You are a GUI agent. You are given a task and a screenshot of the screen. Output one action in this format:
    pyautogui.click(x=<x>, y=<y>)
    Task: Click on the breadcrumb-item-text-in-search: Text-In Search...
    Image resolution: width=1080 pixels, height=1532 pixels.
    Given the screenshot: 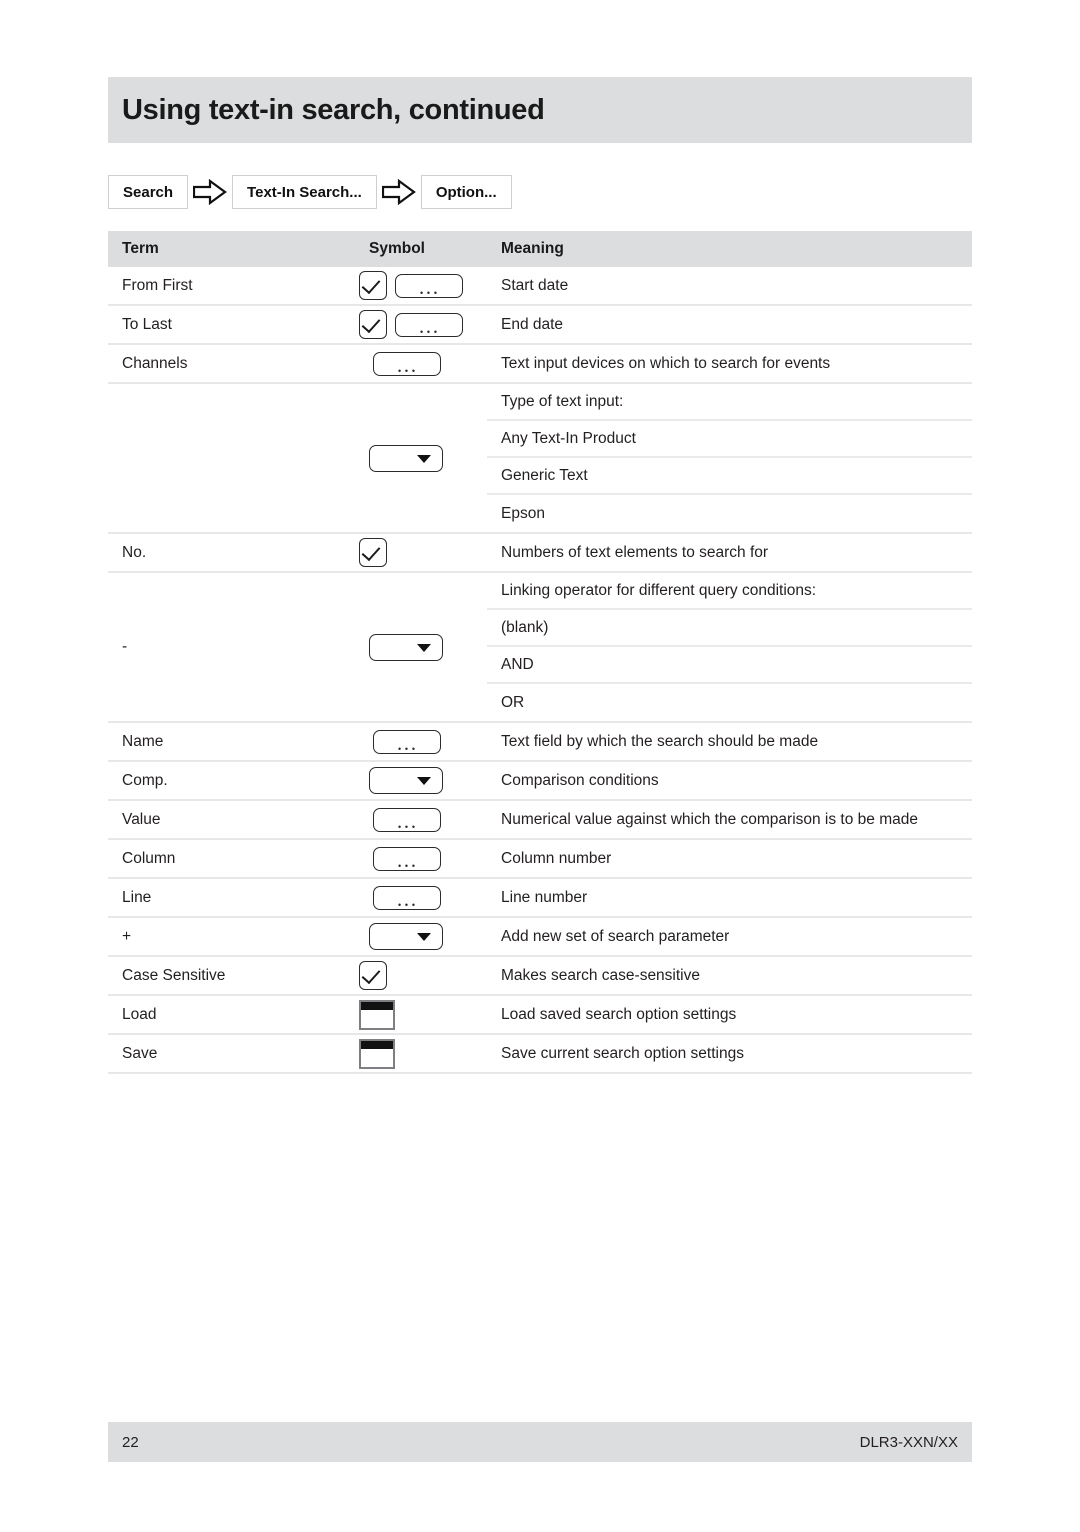 What is the action you would take?
    pyautogui.click(x=304, y=192)
    